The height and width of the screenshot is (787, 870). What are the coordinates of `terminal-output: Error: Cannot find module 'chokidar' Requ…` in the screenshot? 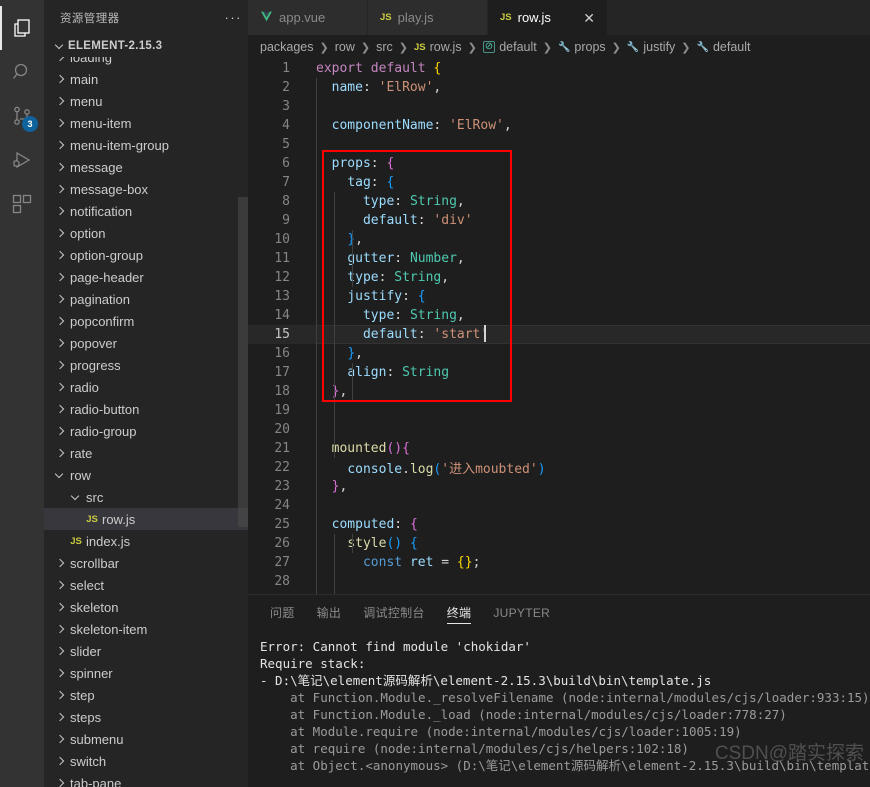 It's located at (559, 708).